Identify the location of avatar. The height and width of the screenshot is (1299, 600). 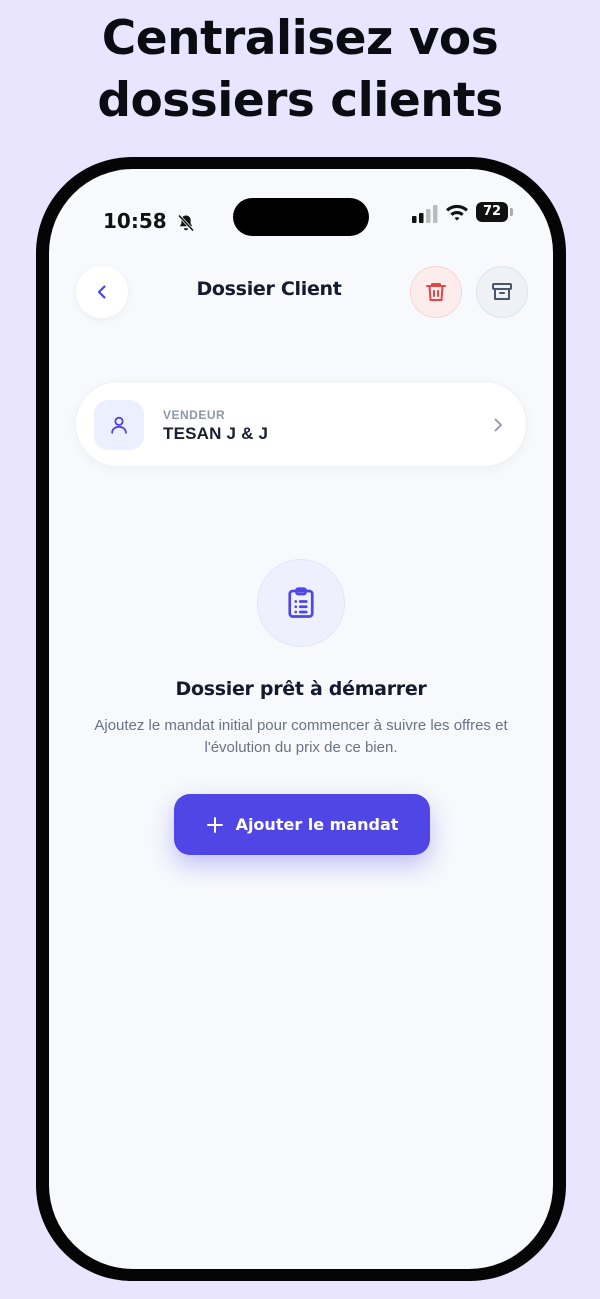
(119, 425).